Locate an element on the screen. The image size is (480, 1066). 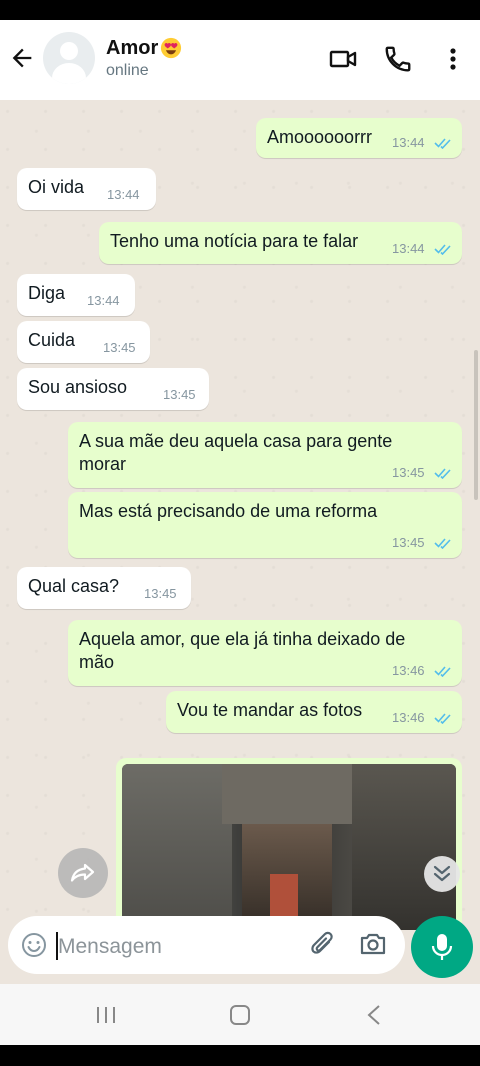
system-navigation-bar is located at coordinates (240, 1014).